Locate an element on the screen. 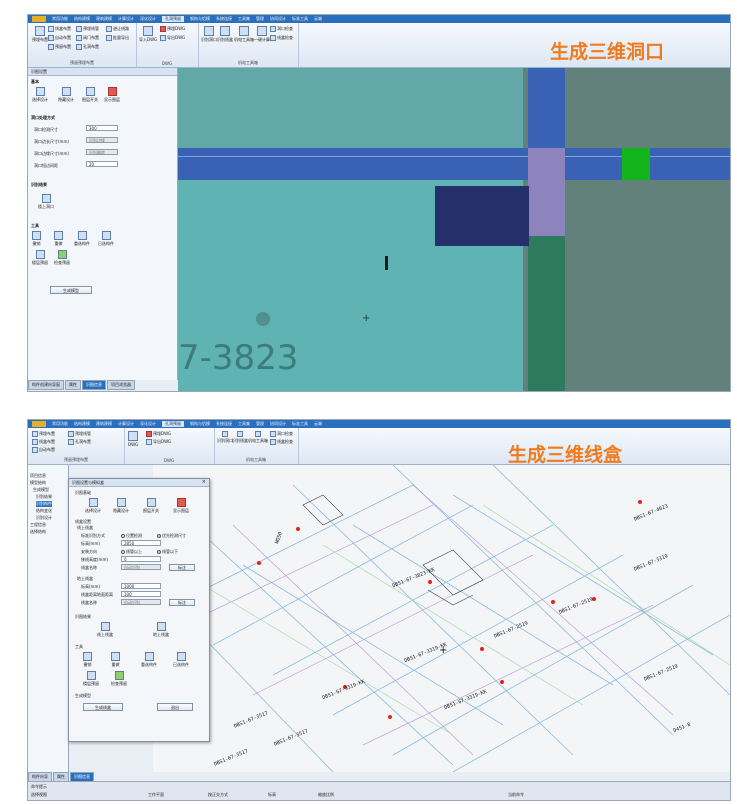  upper-hole-tool: 楼上洞口 is located at coordinates (46, 202).